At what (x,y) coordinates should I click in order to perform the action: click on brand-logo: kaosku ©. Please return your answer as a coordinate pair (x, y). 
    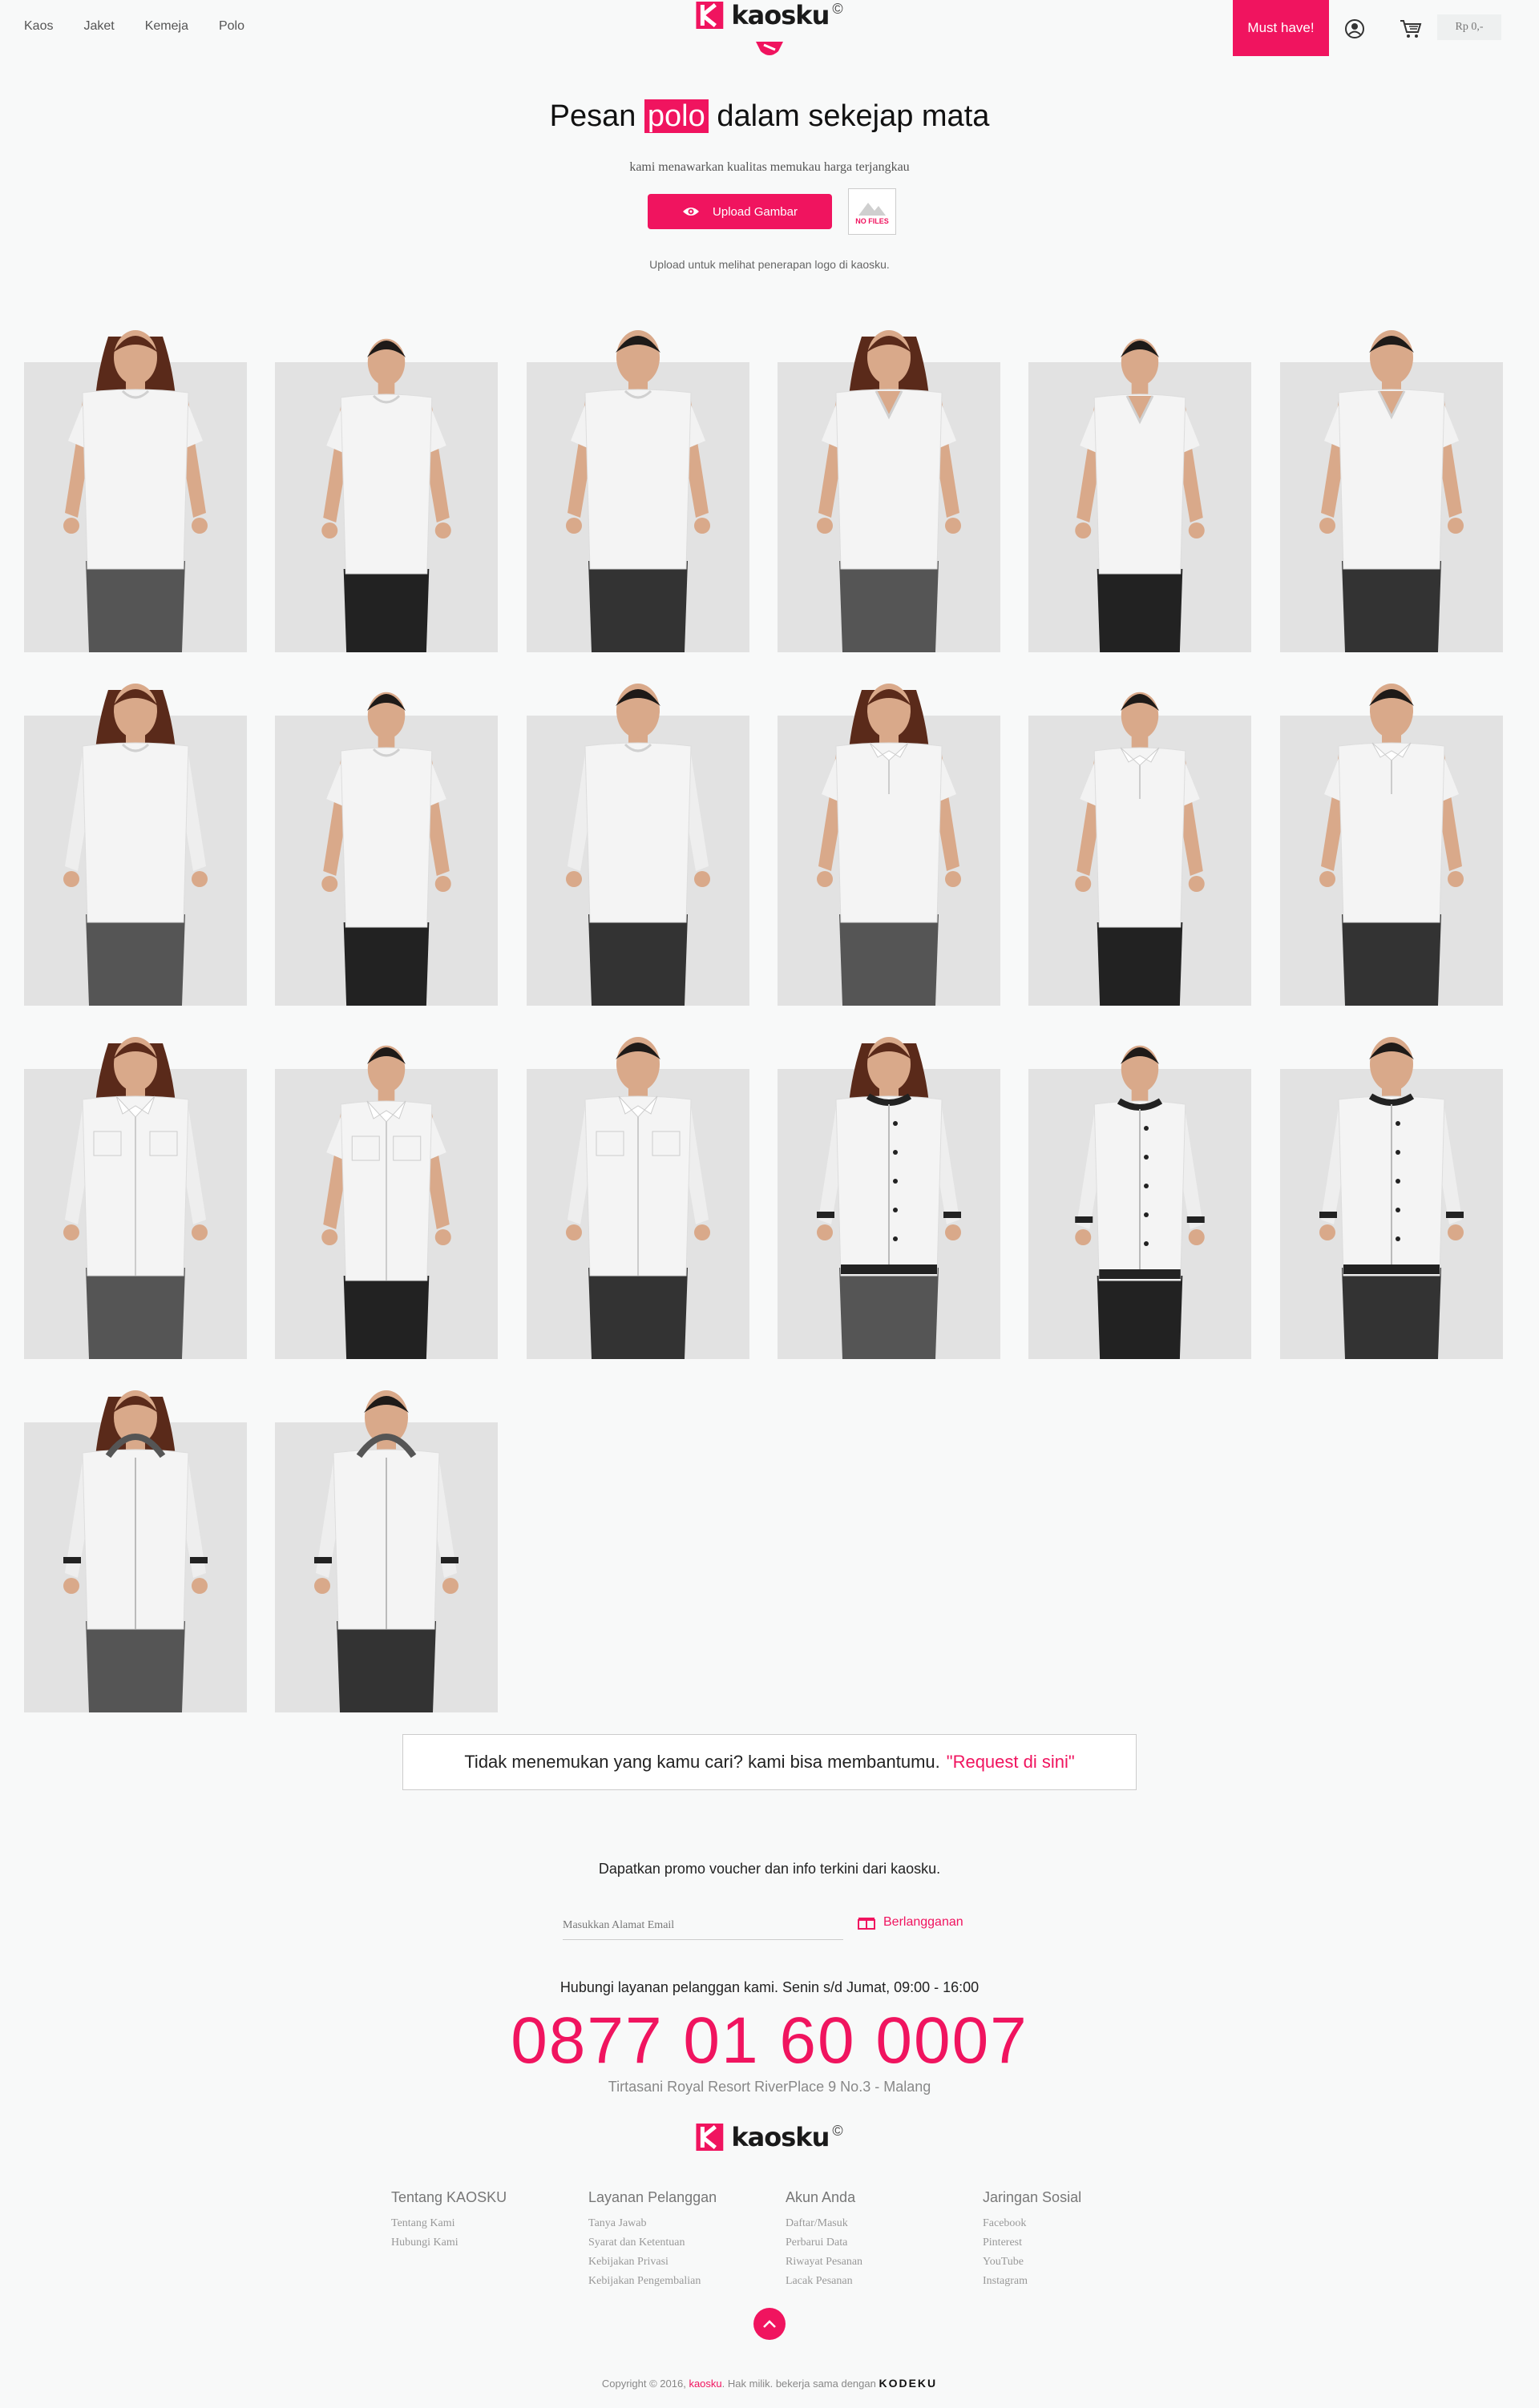
    Looking at the image, I should click on (769, 15).